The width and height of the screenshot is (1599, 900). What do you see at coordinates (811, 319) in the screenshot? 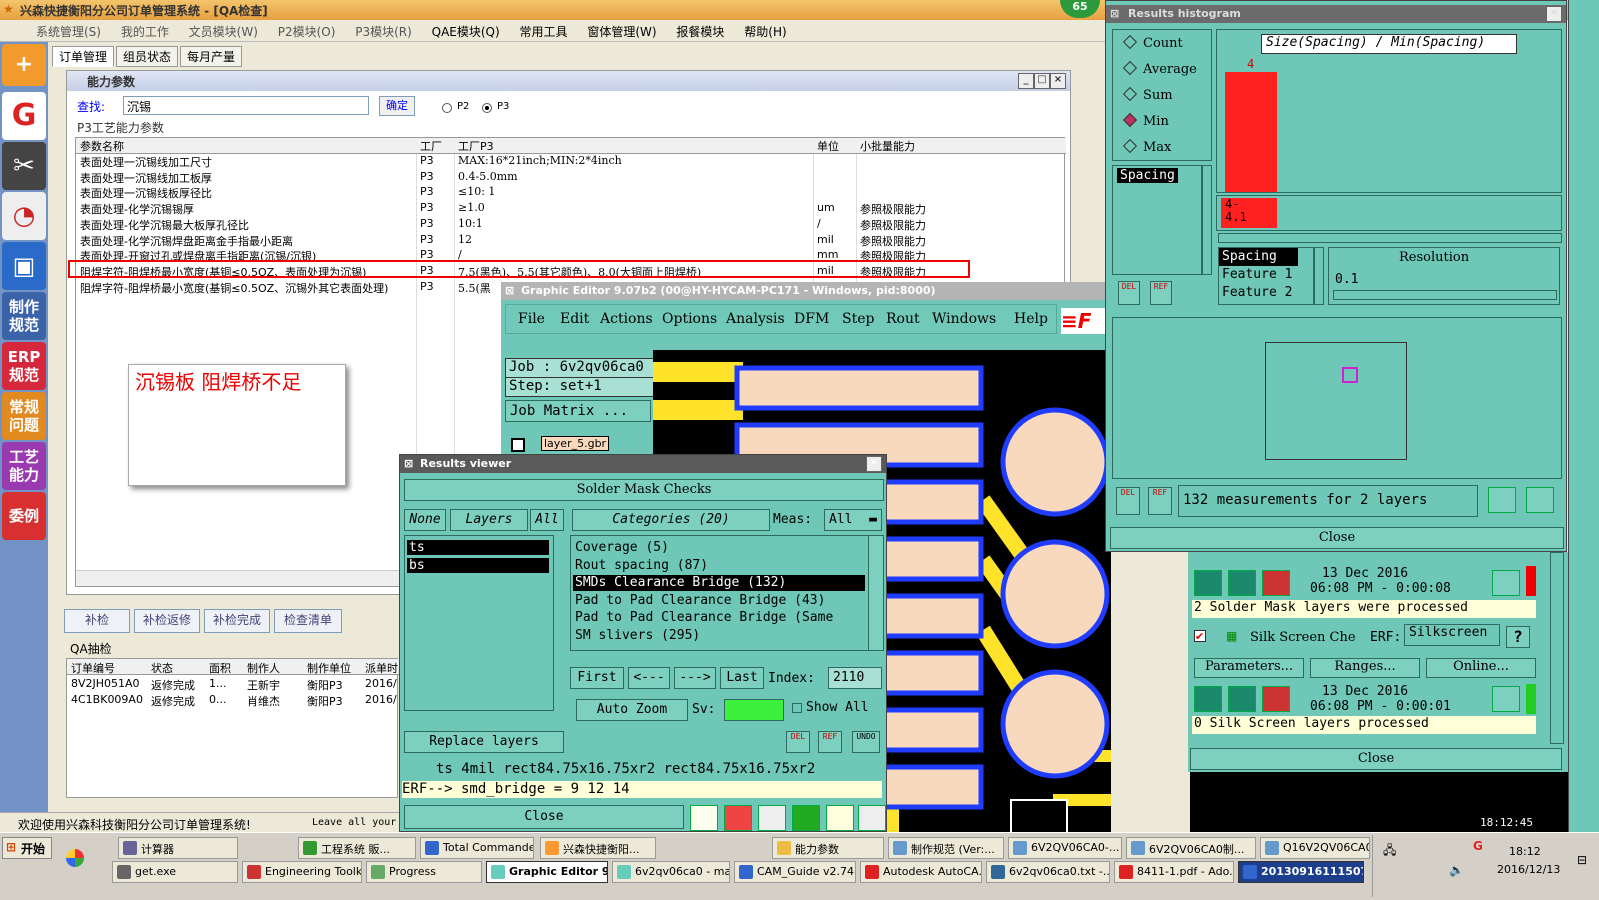
I see `menu-dfm: DFM` at bounding box center [811, 319].